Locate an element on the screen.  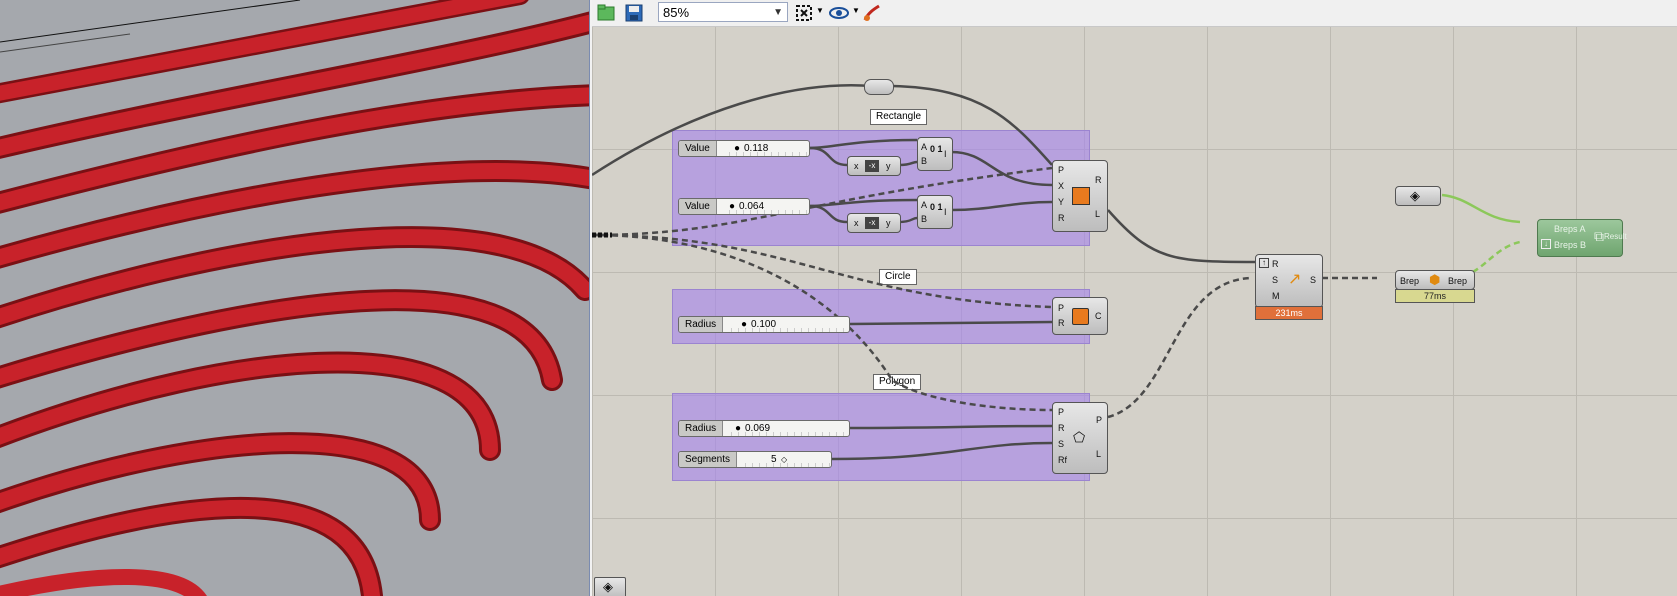
sweep-component: ↑ R S M ↗ S is located at coordinates (1289, 281).